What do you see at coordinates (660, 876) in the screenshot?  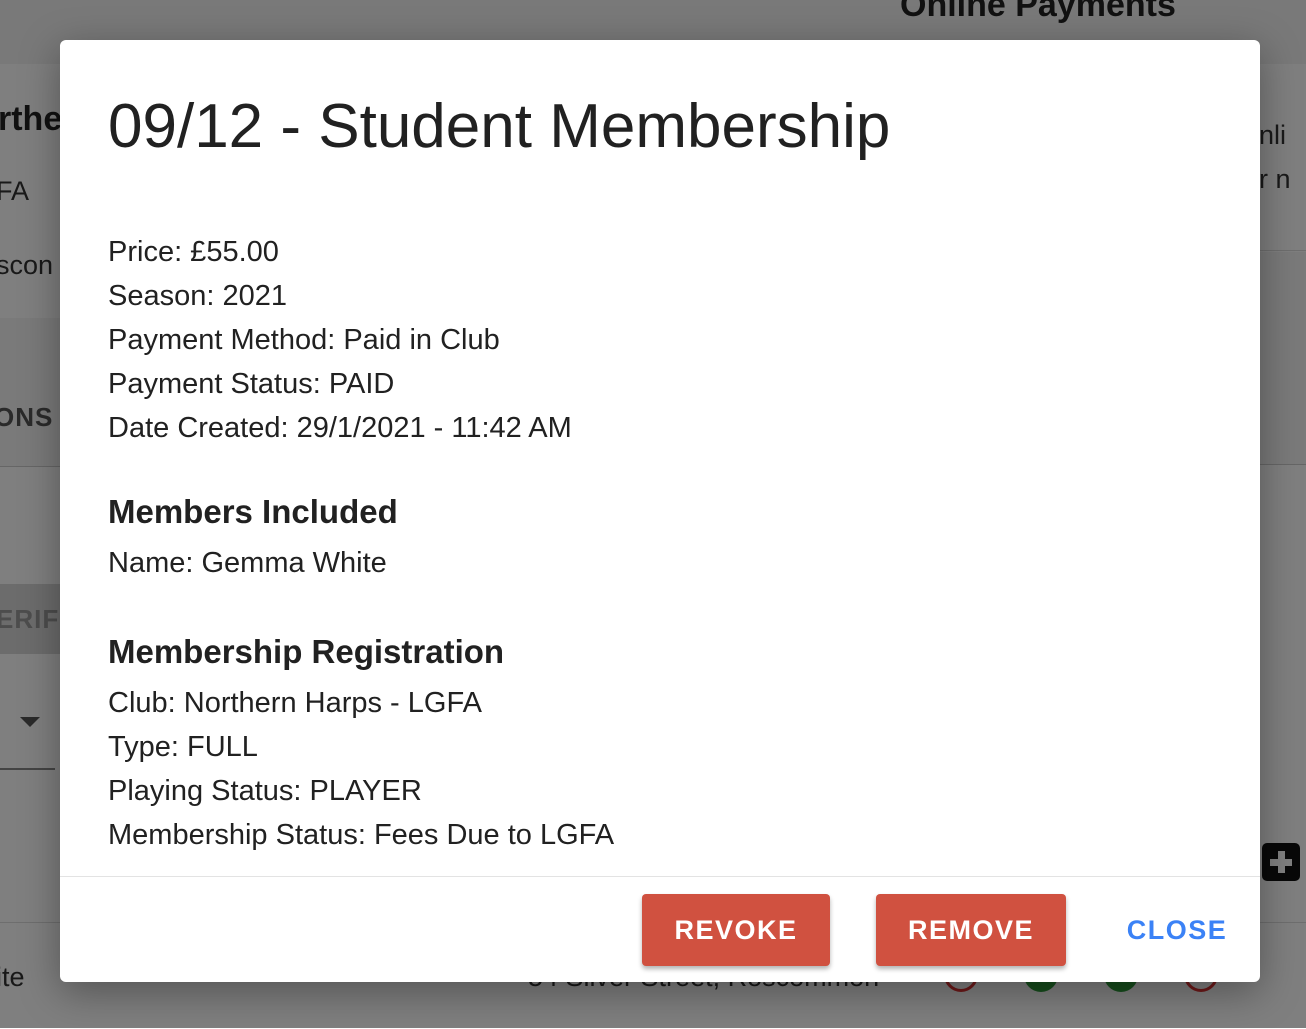 I see `dialog-actions-divider` at bounding box center [660, 876].